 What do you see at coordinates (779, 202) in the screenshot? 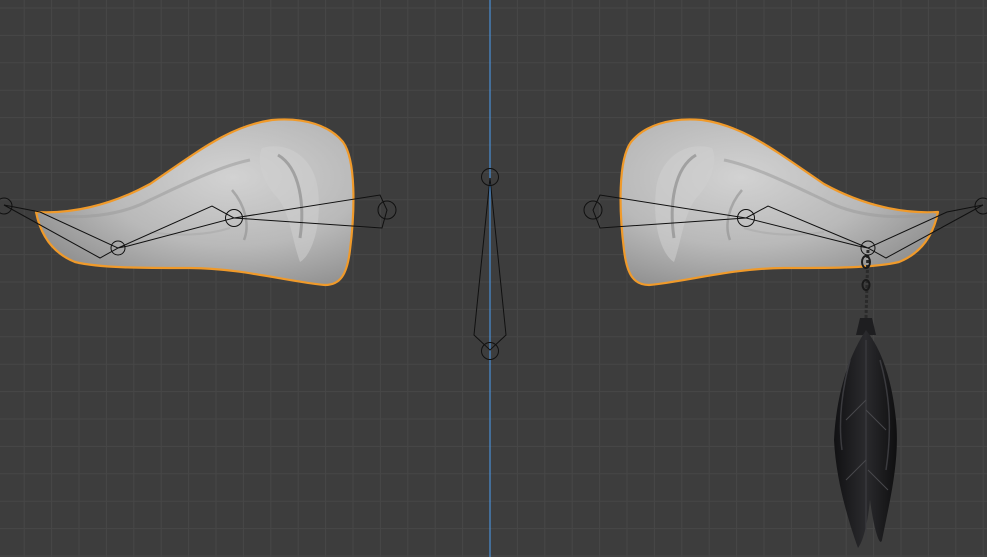
I see `right-ear-mesh` at bounding box center [779, 202].